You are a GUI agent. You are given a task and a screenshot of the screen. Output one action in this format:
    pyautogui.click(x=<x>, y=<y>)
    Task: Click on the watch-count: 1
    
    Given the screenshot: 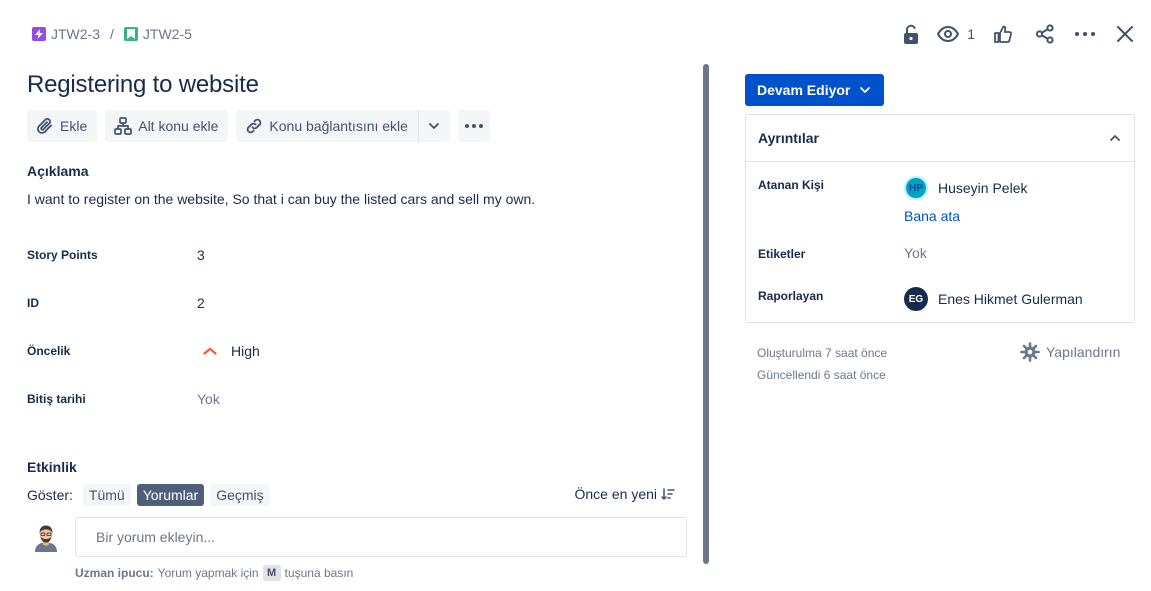 What is the action you would take?
    pyautogui.click(x=971, y=34)
    